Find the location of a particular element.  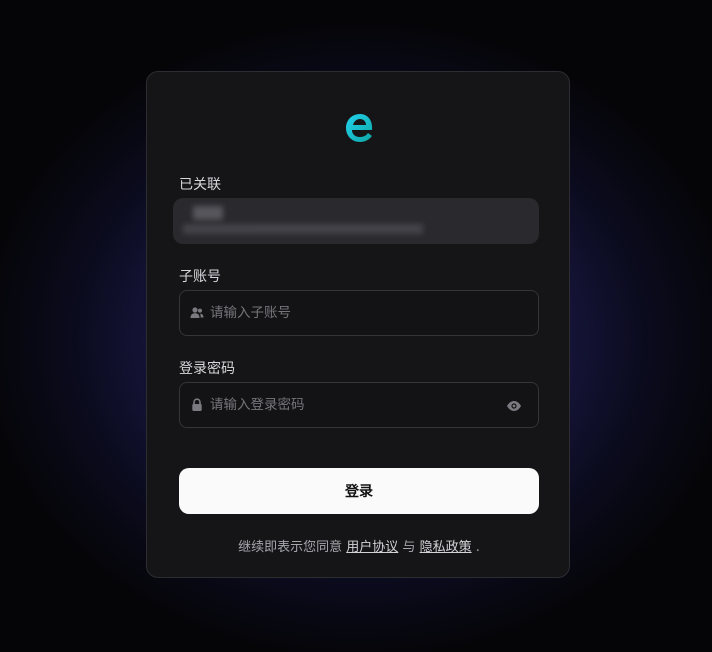

privacy-policy-link: 隐私政策 is located at coordinates (446, 547).